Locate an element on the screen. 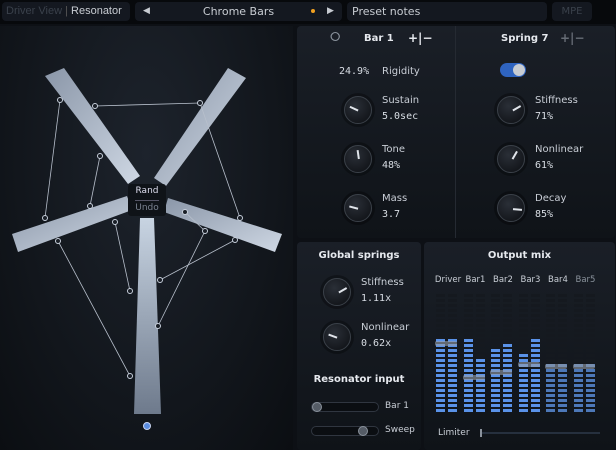  spring-enable-toggle is located at coordinates (513, 70).